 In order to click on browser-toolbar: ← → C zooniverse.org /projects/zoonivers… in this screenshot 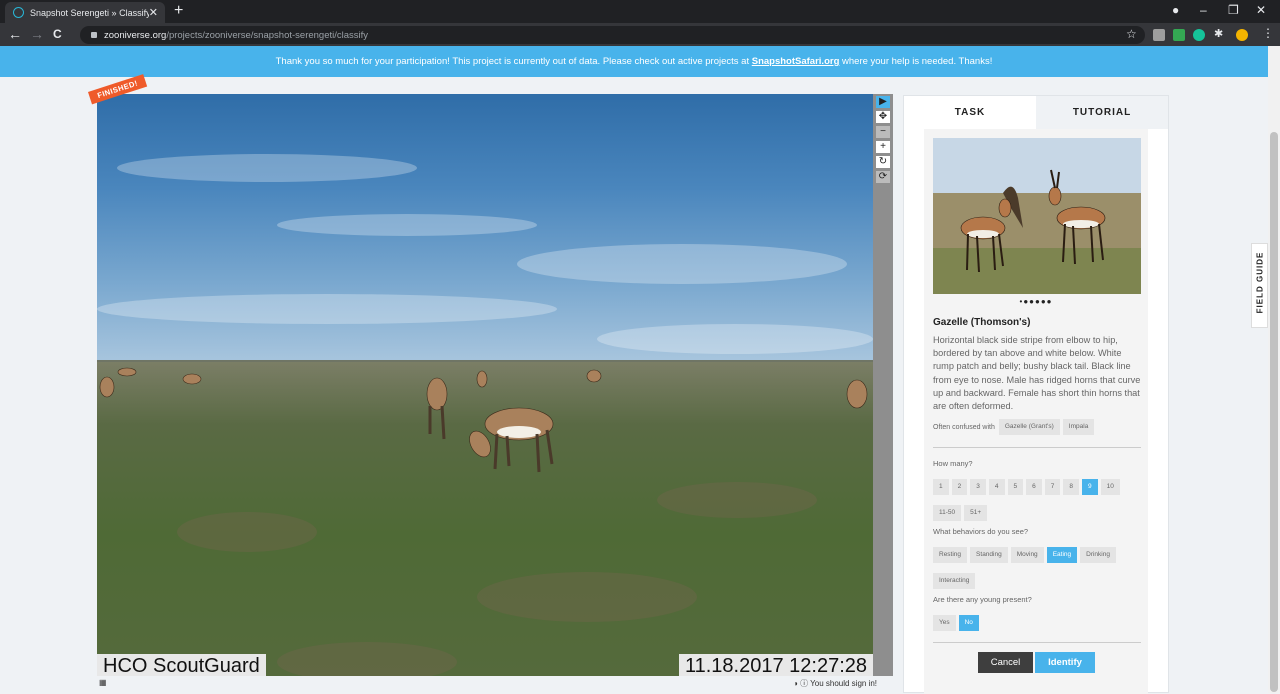, I will do `click(640, 34)`.